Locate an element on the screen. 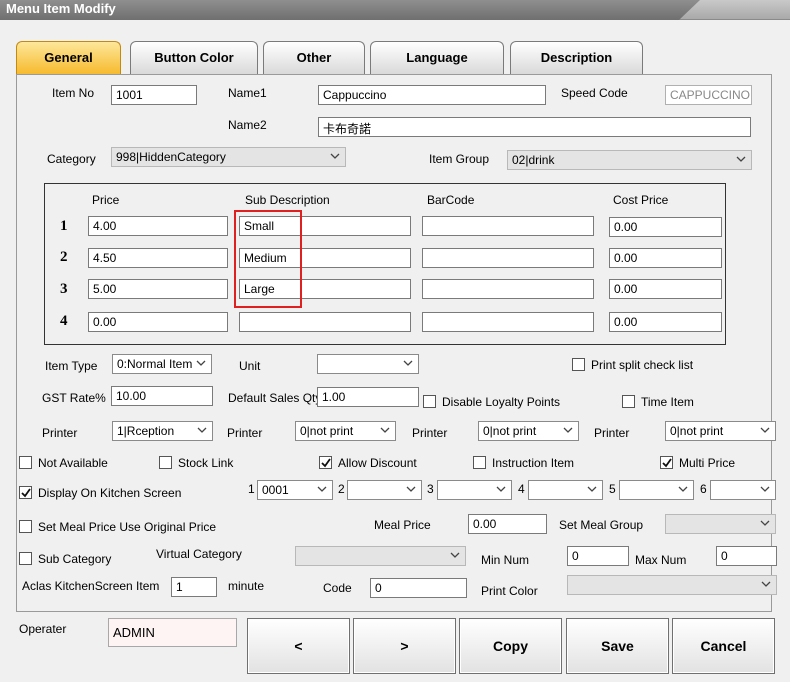 The height and width of the screenshot is (682, 790). printer-4-select: 0|not print is located at coordinates (720, 431).